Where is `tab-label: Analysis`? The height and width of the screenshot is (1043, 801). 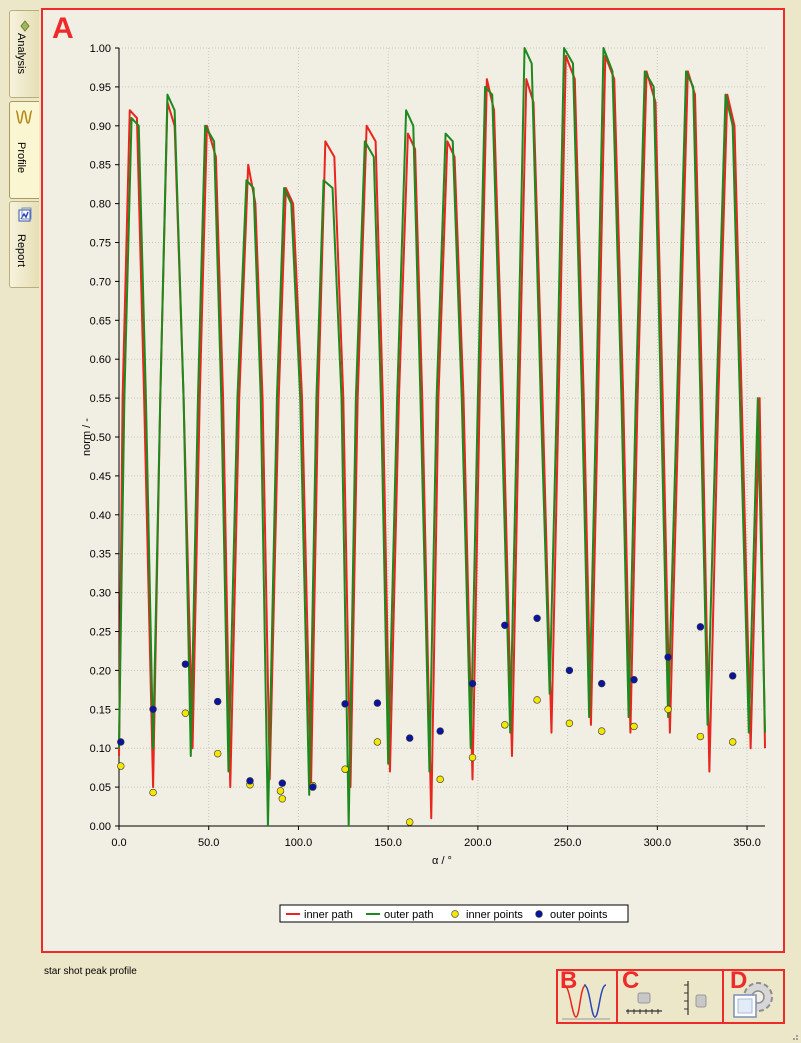 tab-label: Analysis is located at coordinates (21, 53).